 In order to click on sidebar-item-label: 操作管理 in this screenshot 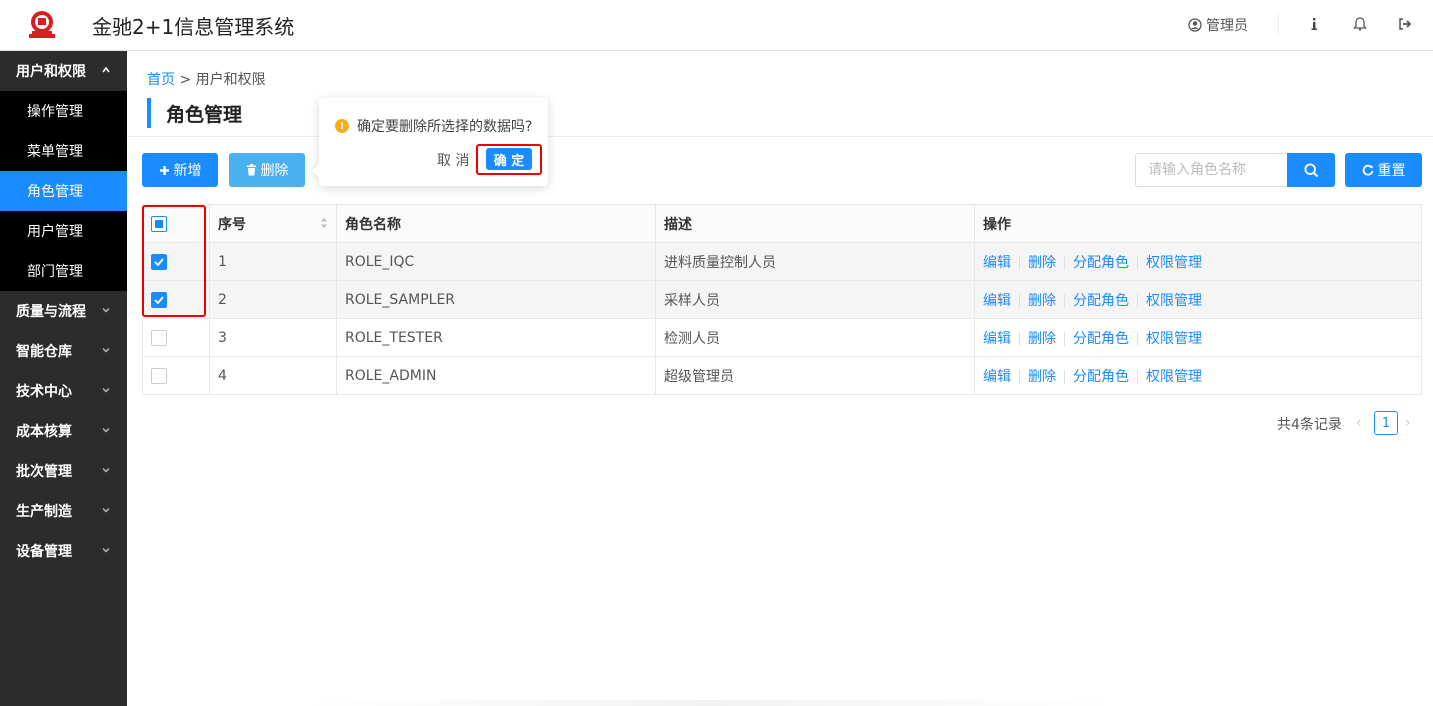, I will do `click(55, 112)`.